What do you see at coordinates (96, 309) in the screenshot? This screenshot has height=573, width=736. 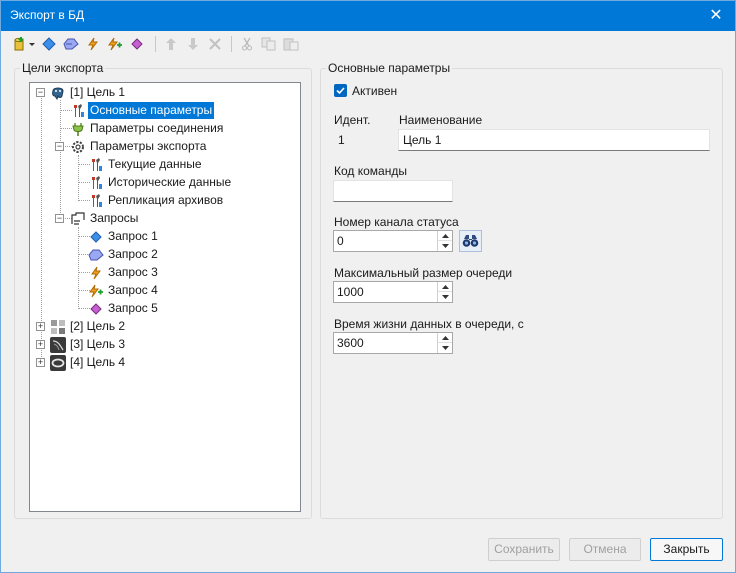 I see `query-5-icon` at bounding box center [96, 309].